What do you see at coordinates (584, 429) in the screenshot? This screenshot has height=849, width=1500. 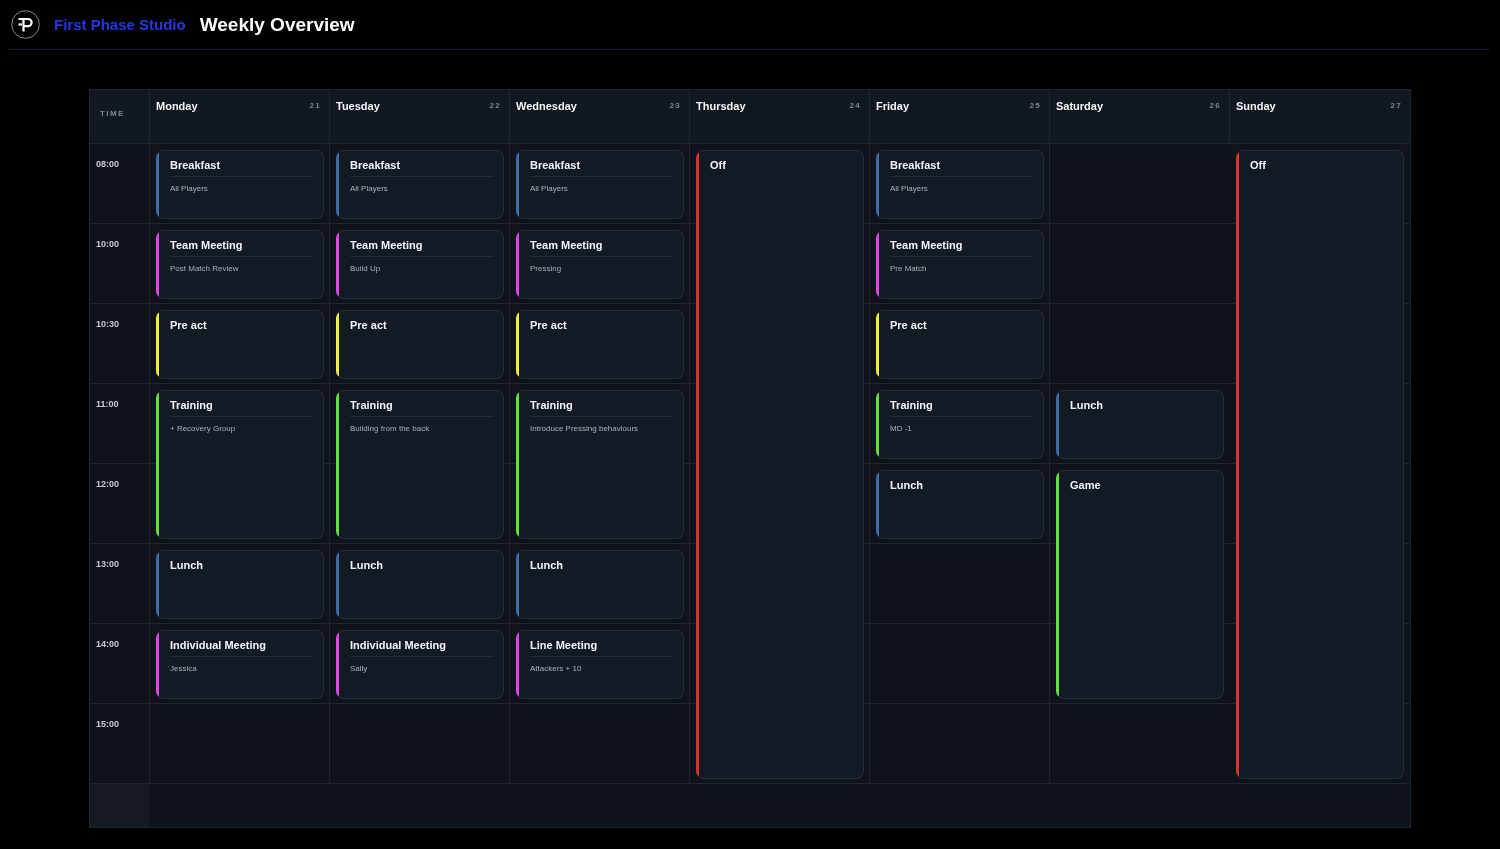 I see `event-subtitle: Introduce Pressing behaviours` at bounding box center [584, 429].